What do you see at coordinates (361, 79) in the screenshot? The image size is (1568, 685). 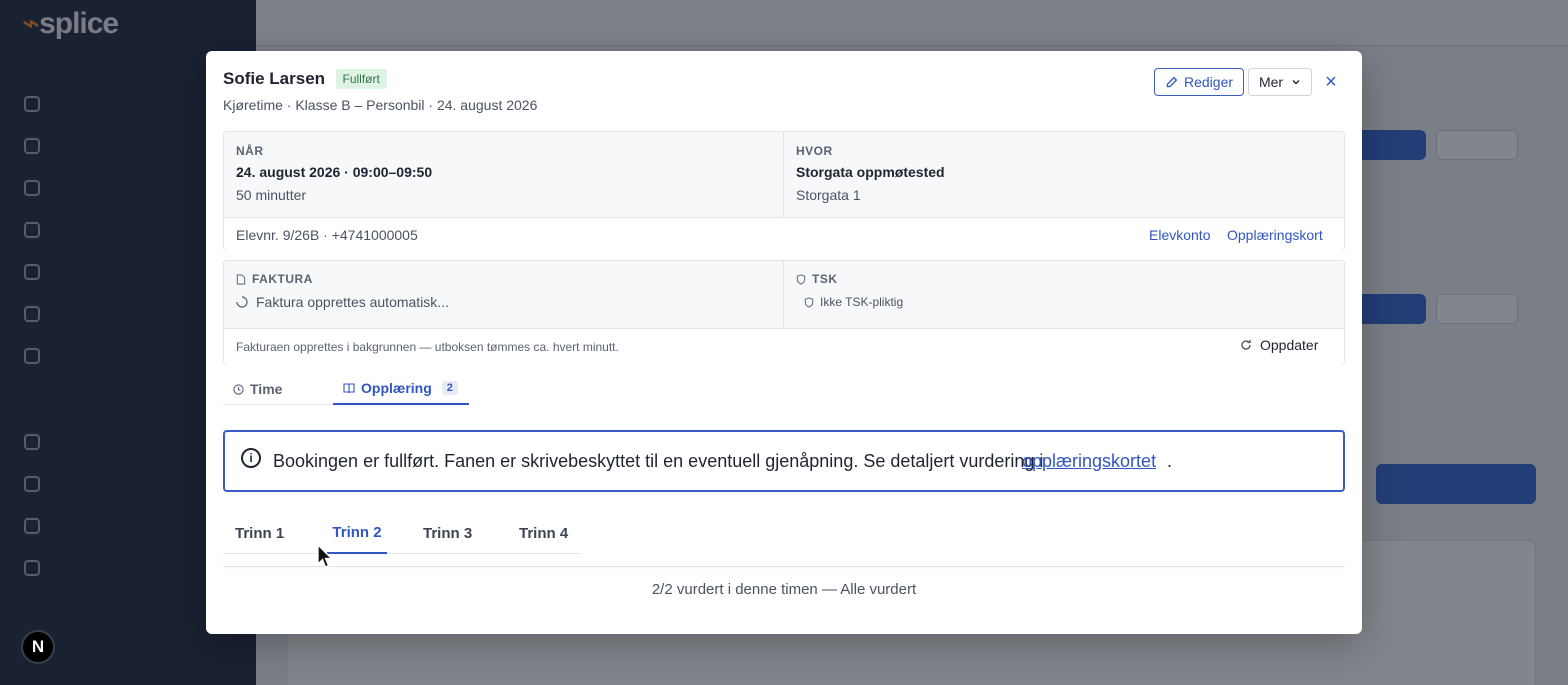 I see `status-badge: Fullført` at bounding box center [361, 79].